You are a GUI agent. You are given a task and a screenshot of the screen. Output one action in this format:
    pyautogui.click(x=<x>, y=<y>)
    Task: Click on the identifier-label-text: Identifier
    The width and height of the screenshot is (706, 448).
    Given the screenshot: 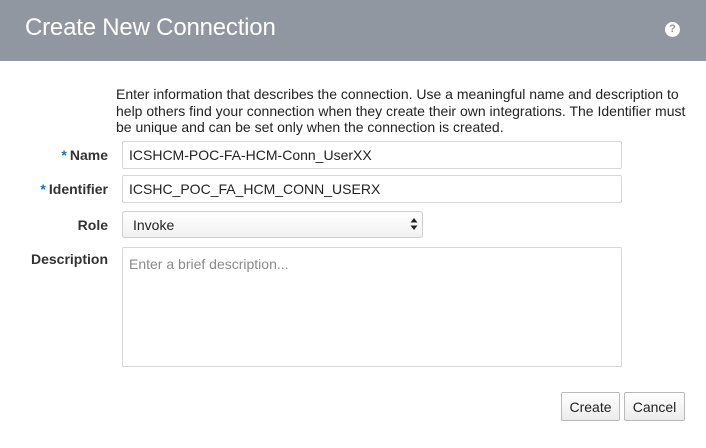 What is the action you would take?
    pyautogui.click(x=78, y=189)
    